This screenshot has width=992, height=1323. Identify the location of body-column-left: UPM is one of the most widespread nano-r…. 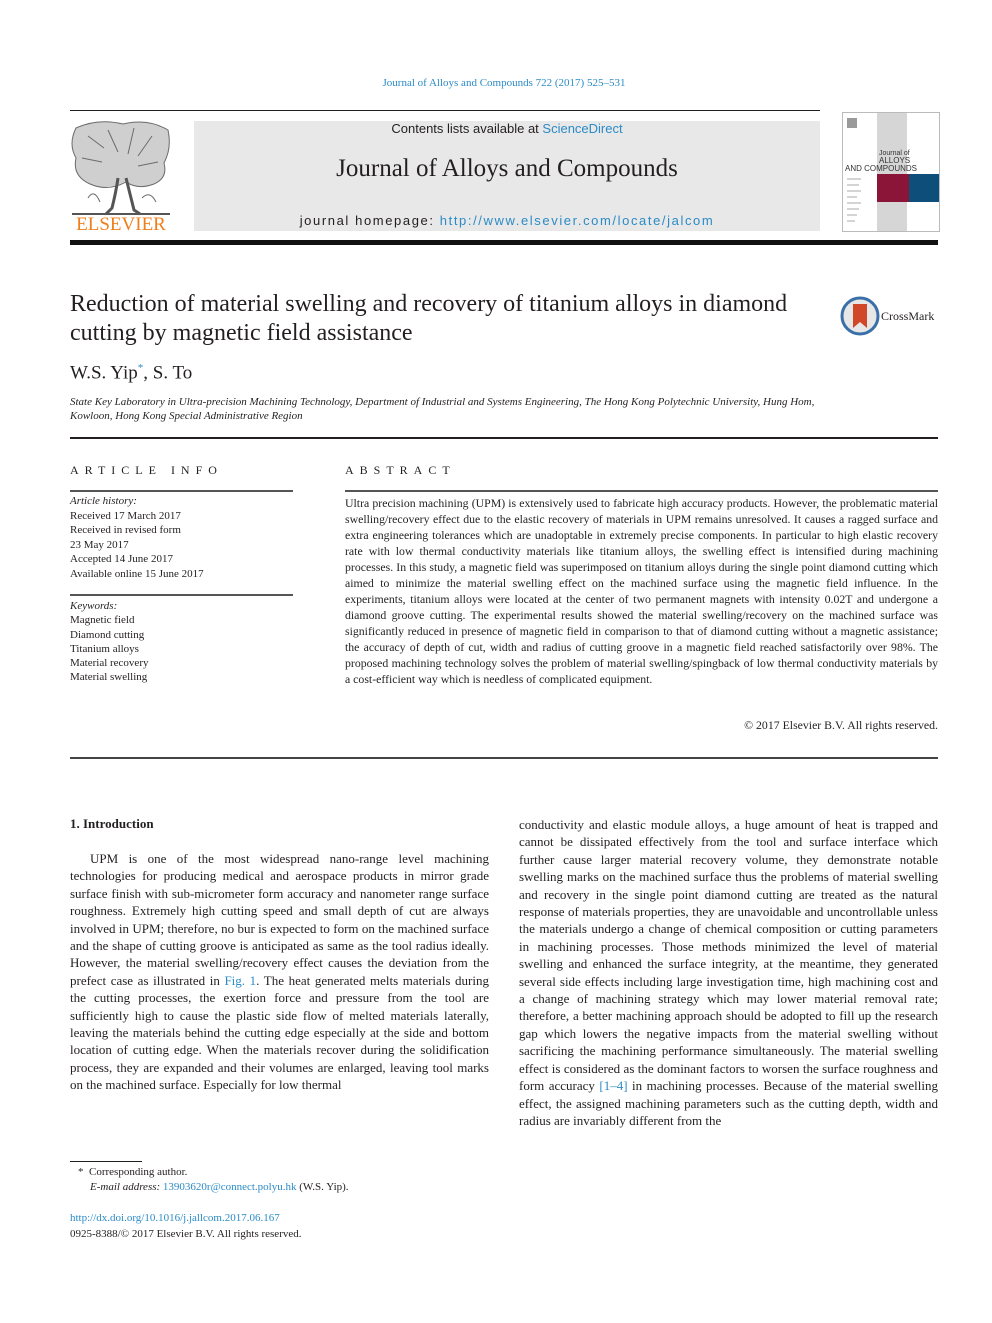
(279, 972).